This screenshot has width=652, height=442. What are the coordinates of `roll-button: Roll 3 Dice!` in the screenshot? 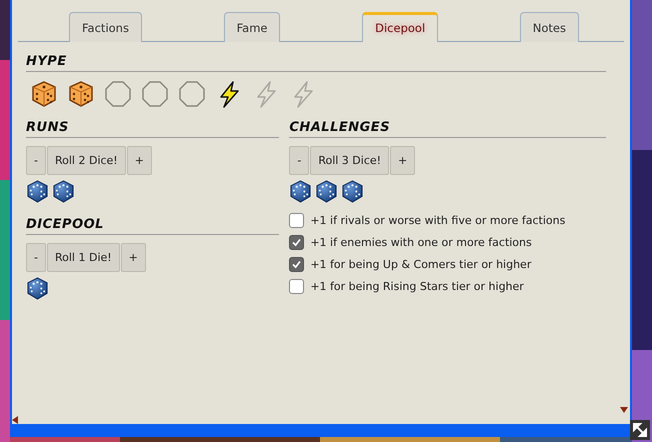 It's located at (350, 160).